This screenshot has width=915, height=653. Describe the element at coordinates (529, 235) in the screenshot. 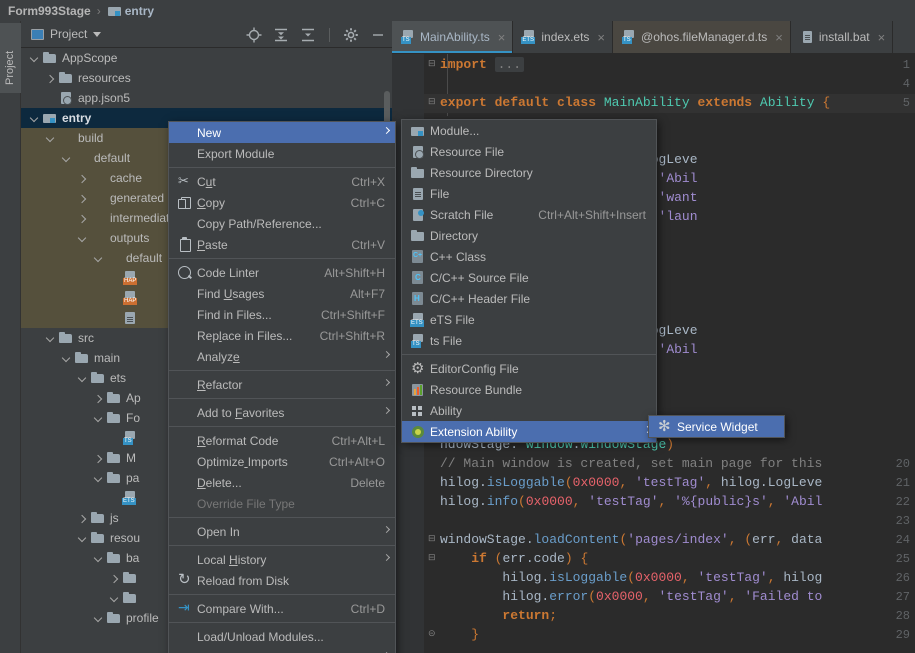

I see `menu-item: Directory` at that location.